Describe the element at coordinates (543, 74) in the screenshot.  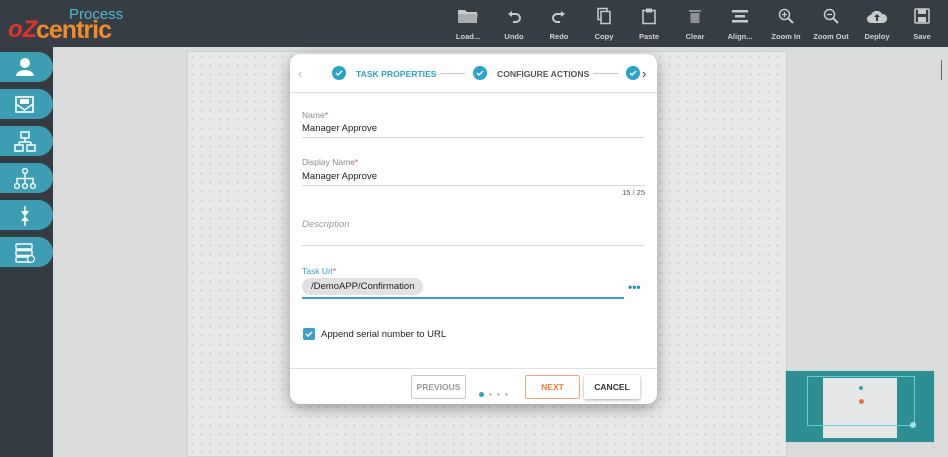
I see `step-configure-actions: CONFIGURE ACTIONS` at that location.